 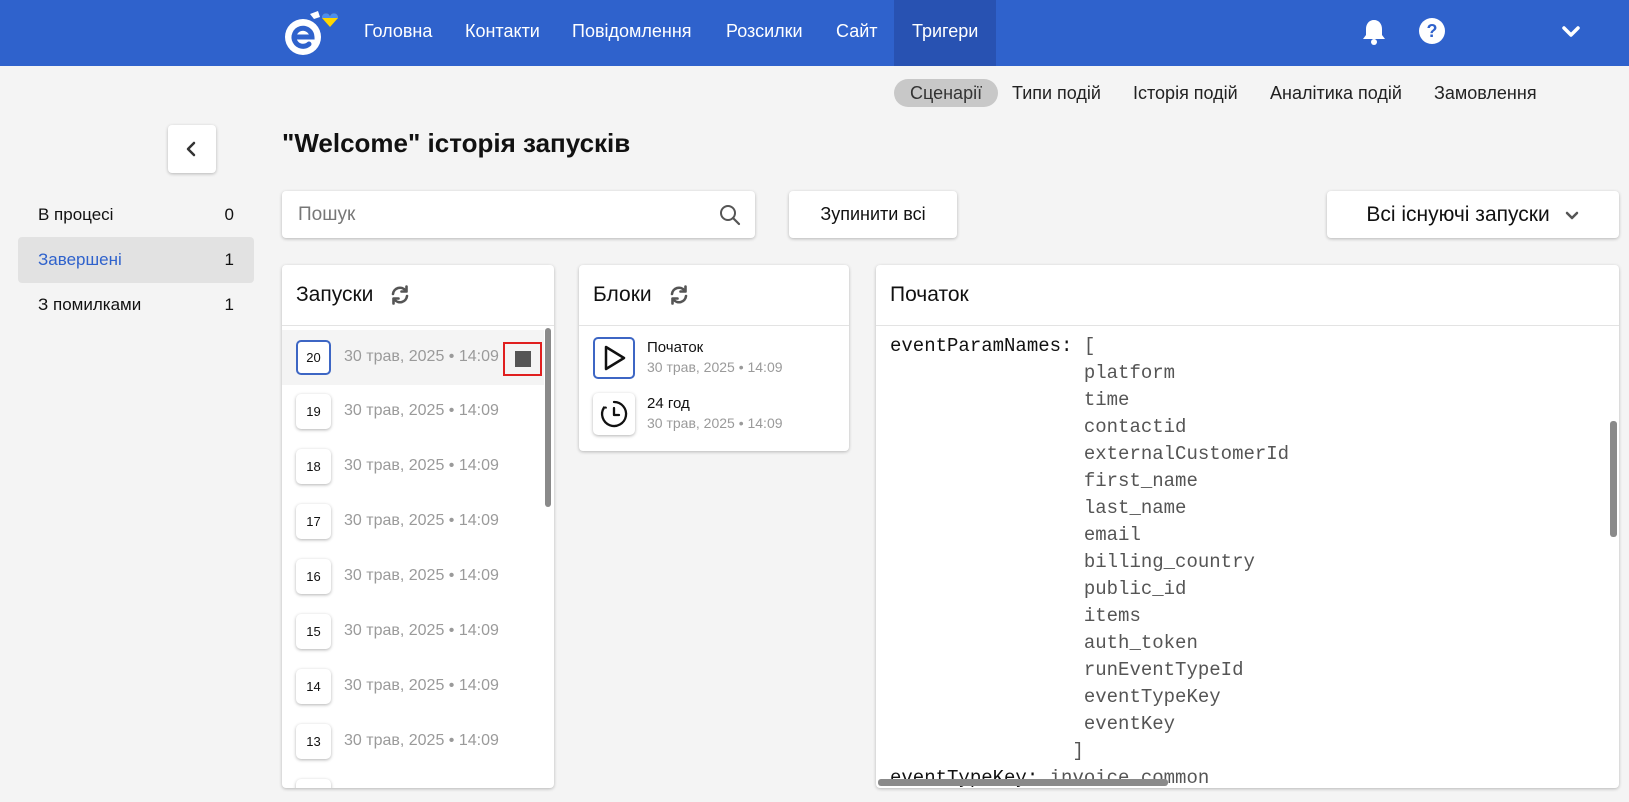 I want to click on runs-panel-title: Запуски, so click(x=335, y=294).